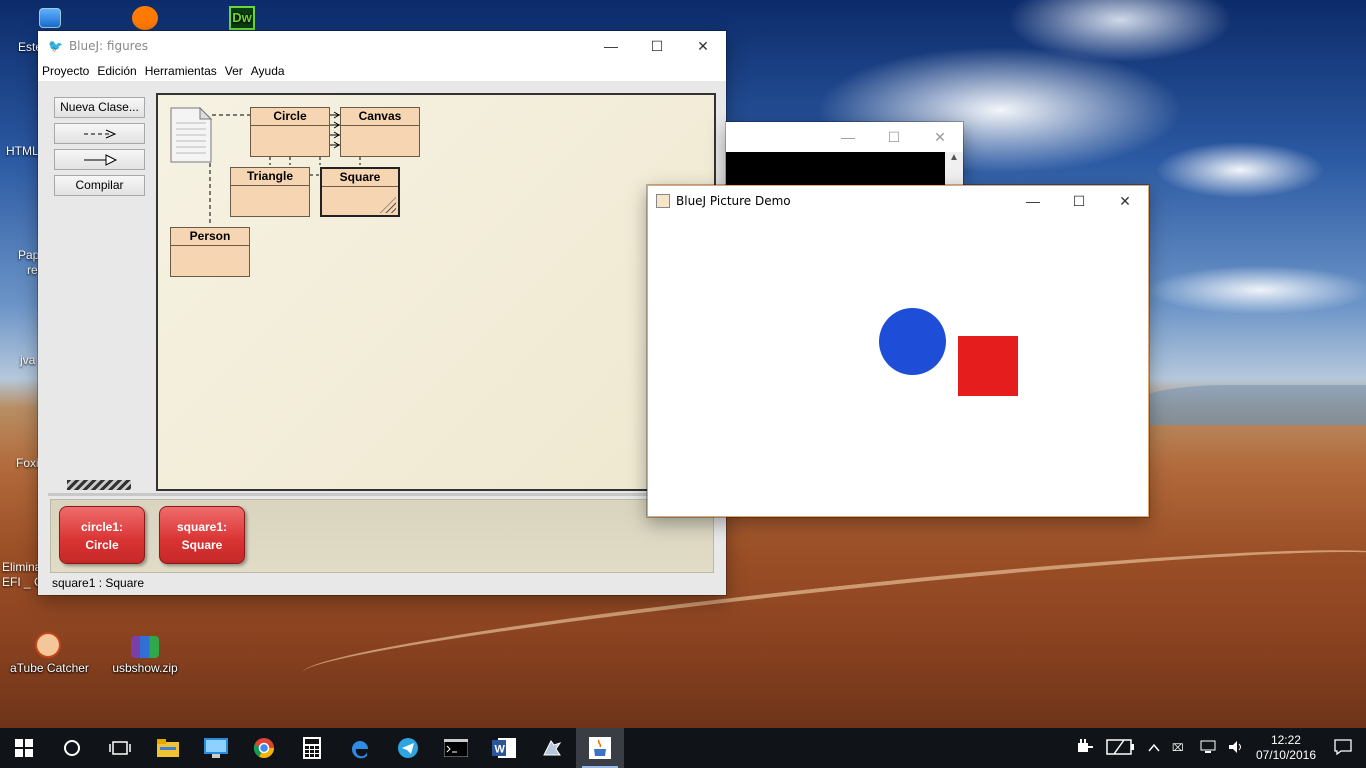 The image size is (1366, 768). What do you see at coordinates (145, 647) in the screenshot?
I see `winrar-archive-icon` at bounding box center [145, 647].